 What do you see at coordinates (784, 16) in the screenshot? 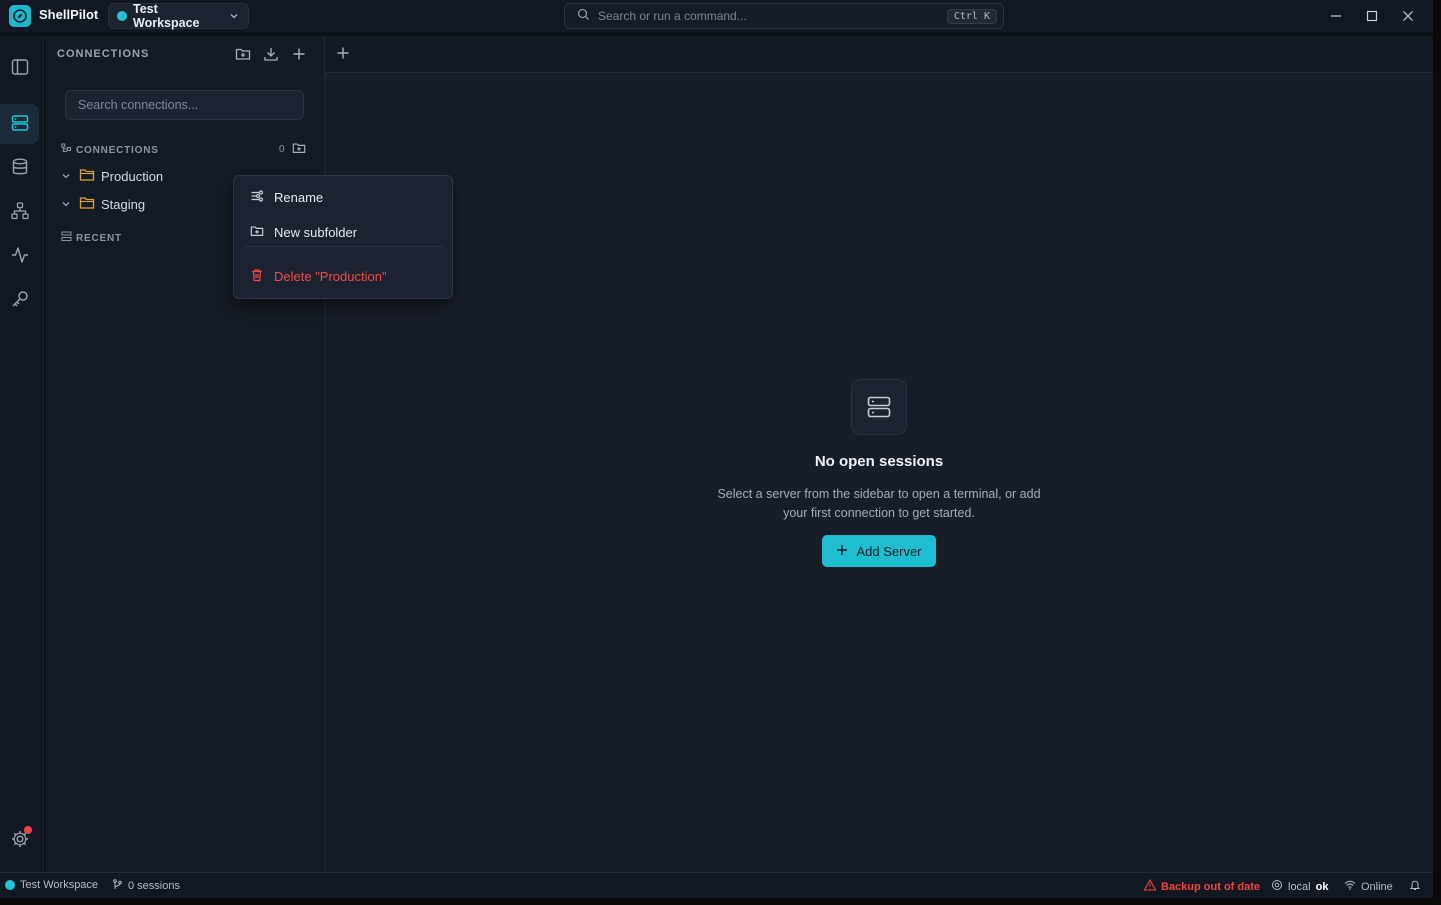
I see `command-palette: Search or run a command... Ctrl K` at bounding box center [784, 16].